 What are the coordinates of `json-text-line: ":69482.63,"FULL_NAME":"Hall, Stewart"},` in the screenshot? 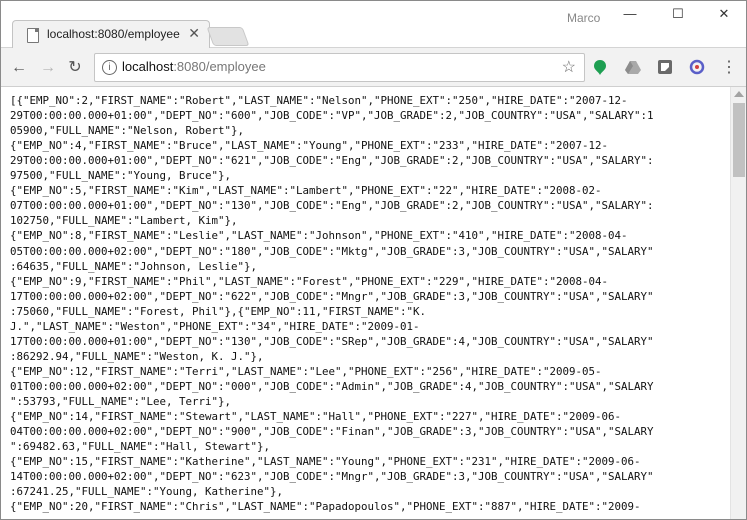 It's located at (140, 447).